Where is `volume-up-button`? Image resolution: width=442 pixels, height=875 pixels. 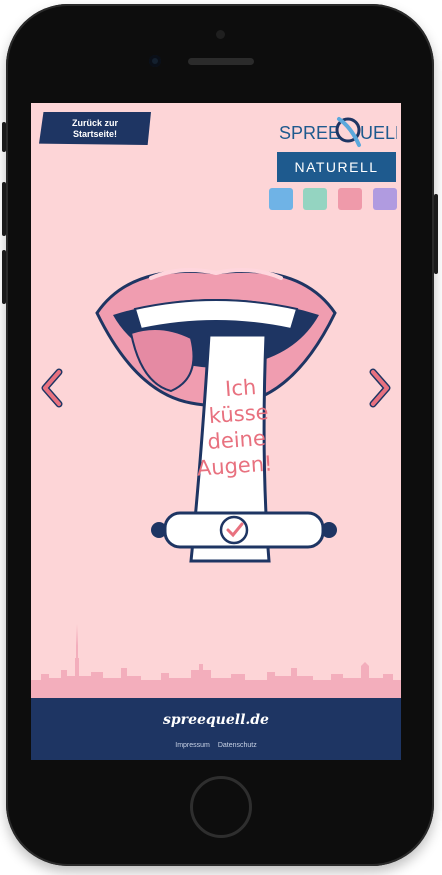 volume-up-button is located at coordinates (4, 209).